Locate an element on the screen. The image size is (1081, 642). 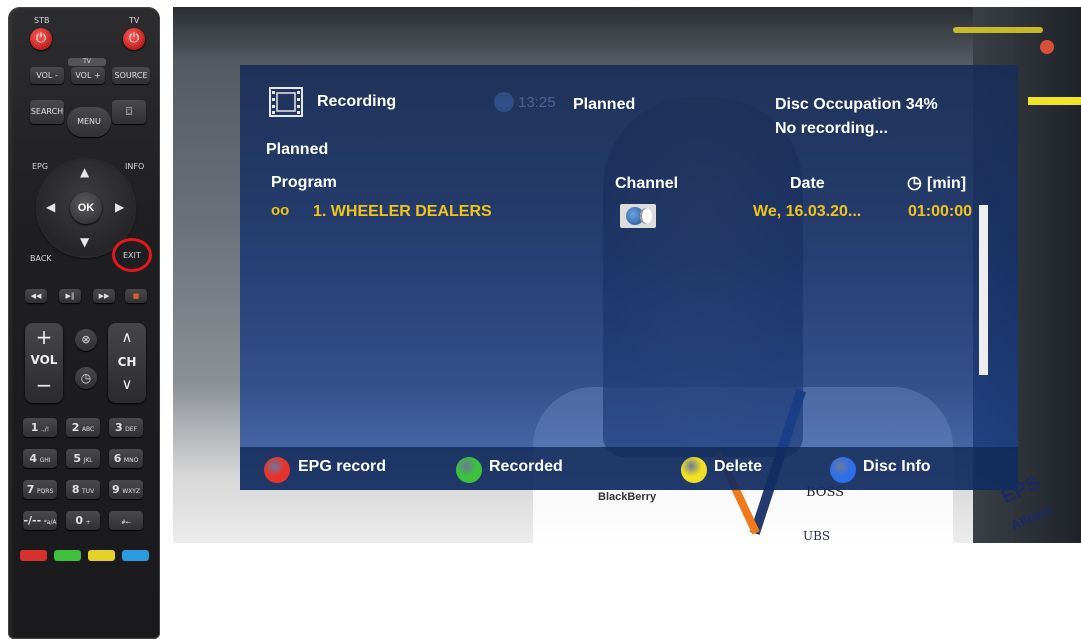
ok-button: OK is located at coordinates (86, 208).